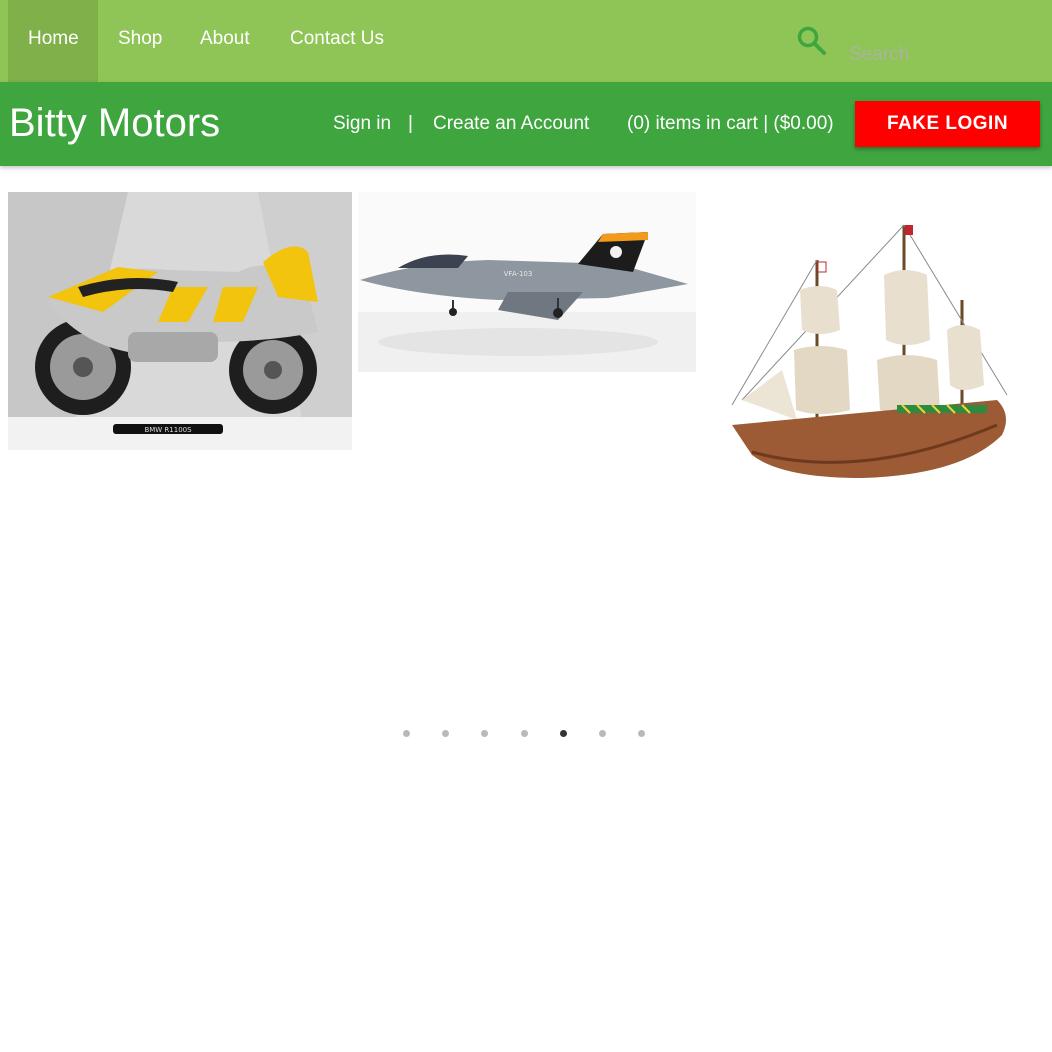  What do you see at coordinates (140, 41) in the screenshot?
I see `nav-shop: Shop` at bounding box center [140, 41].